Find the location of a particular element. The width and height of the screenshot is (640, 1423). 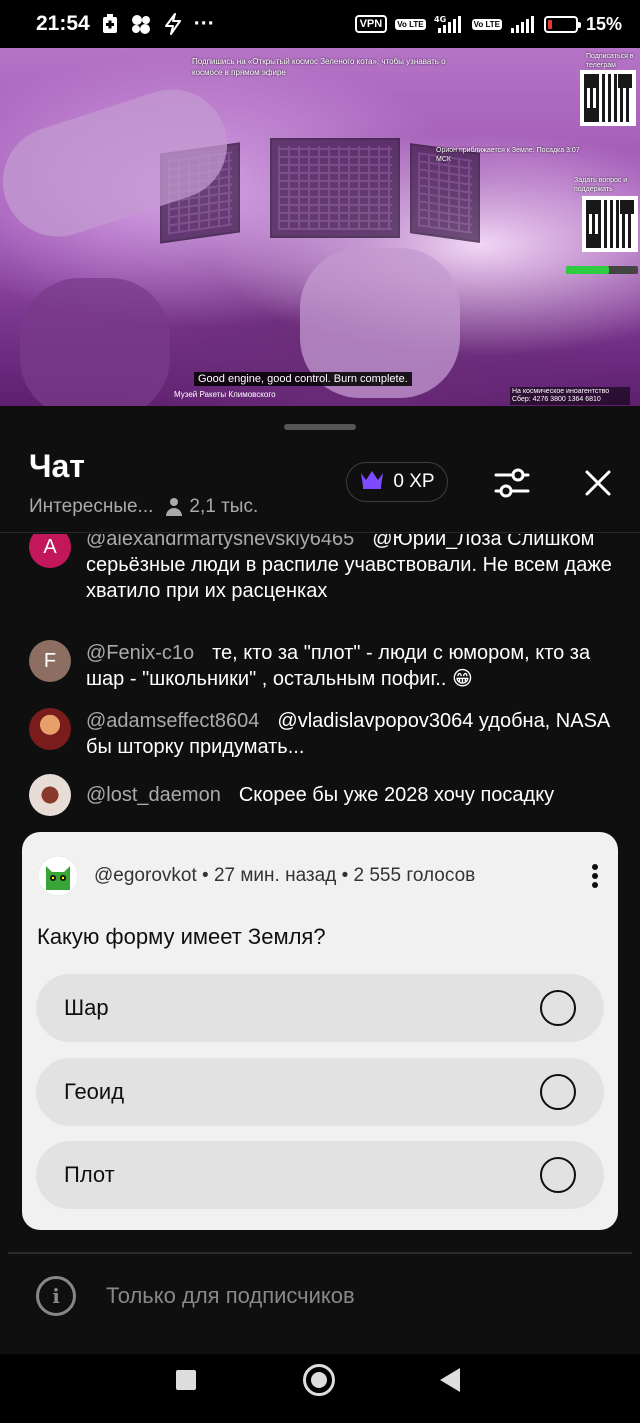

qr-side-label: Задать вопрос и поддержать is located at coordinates (601, 185).